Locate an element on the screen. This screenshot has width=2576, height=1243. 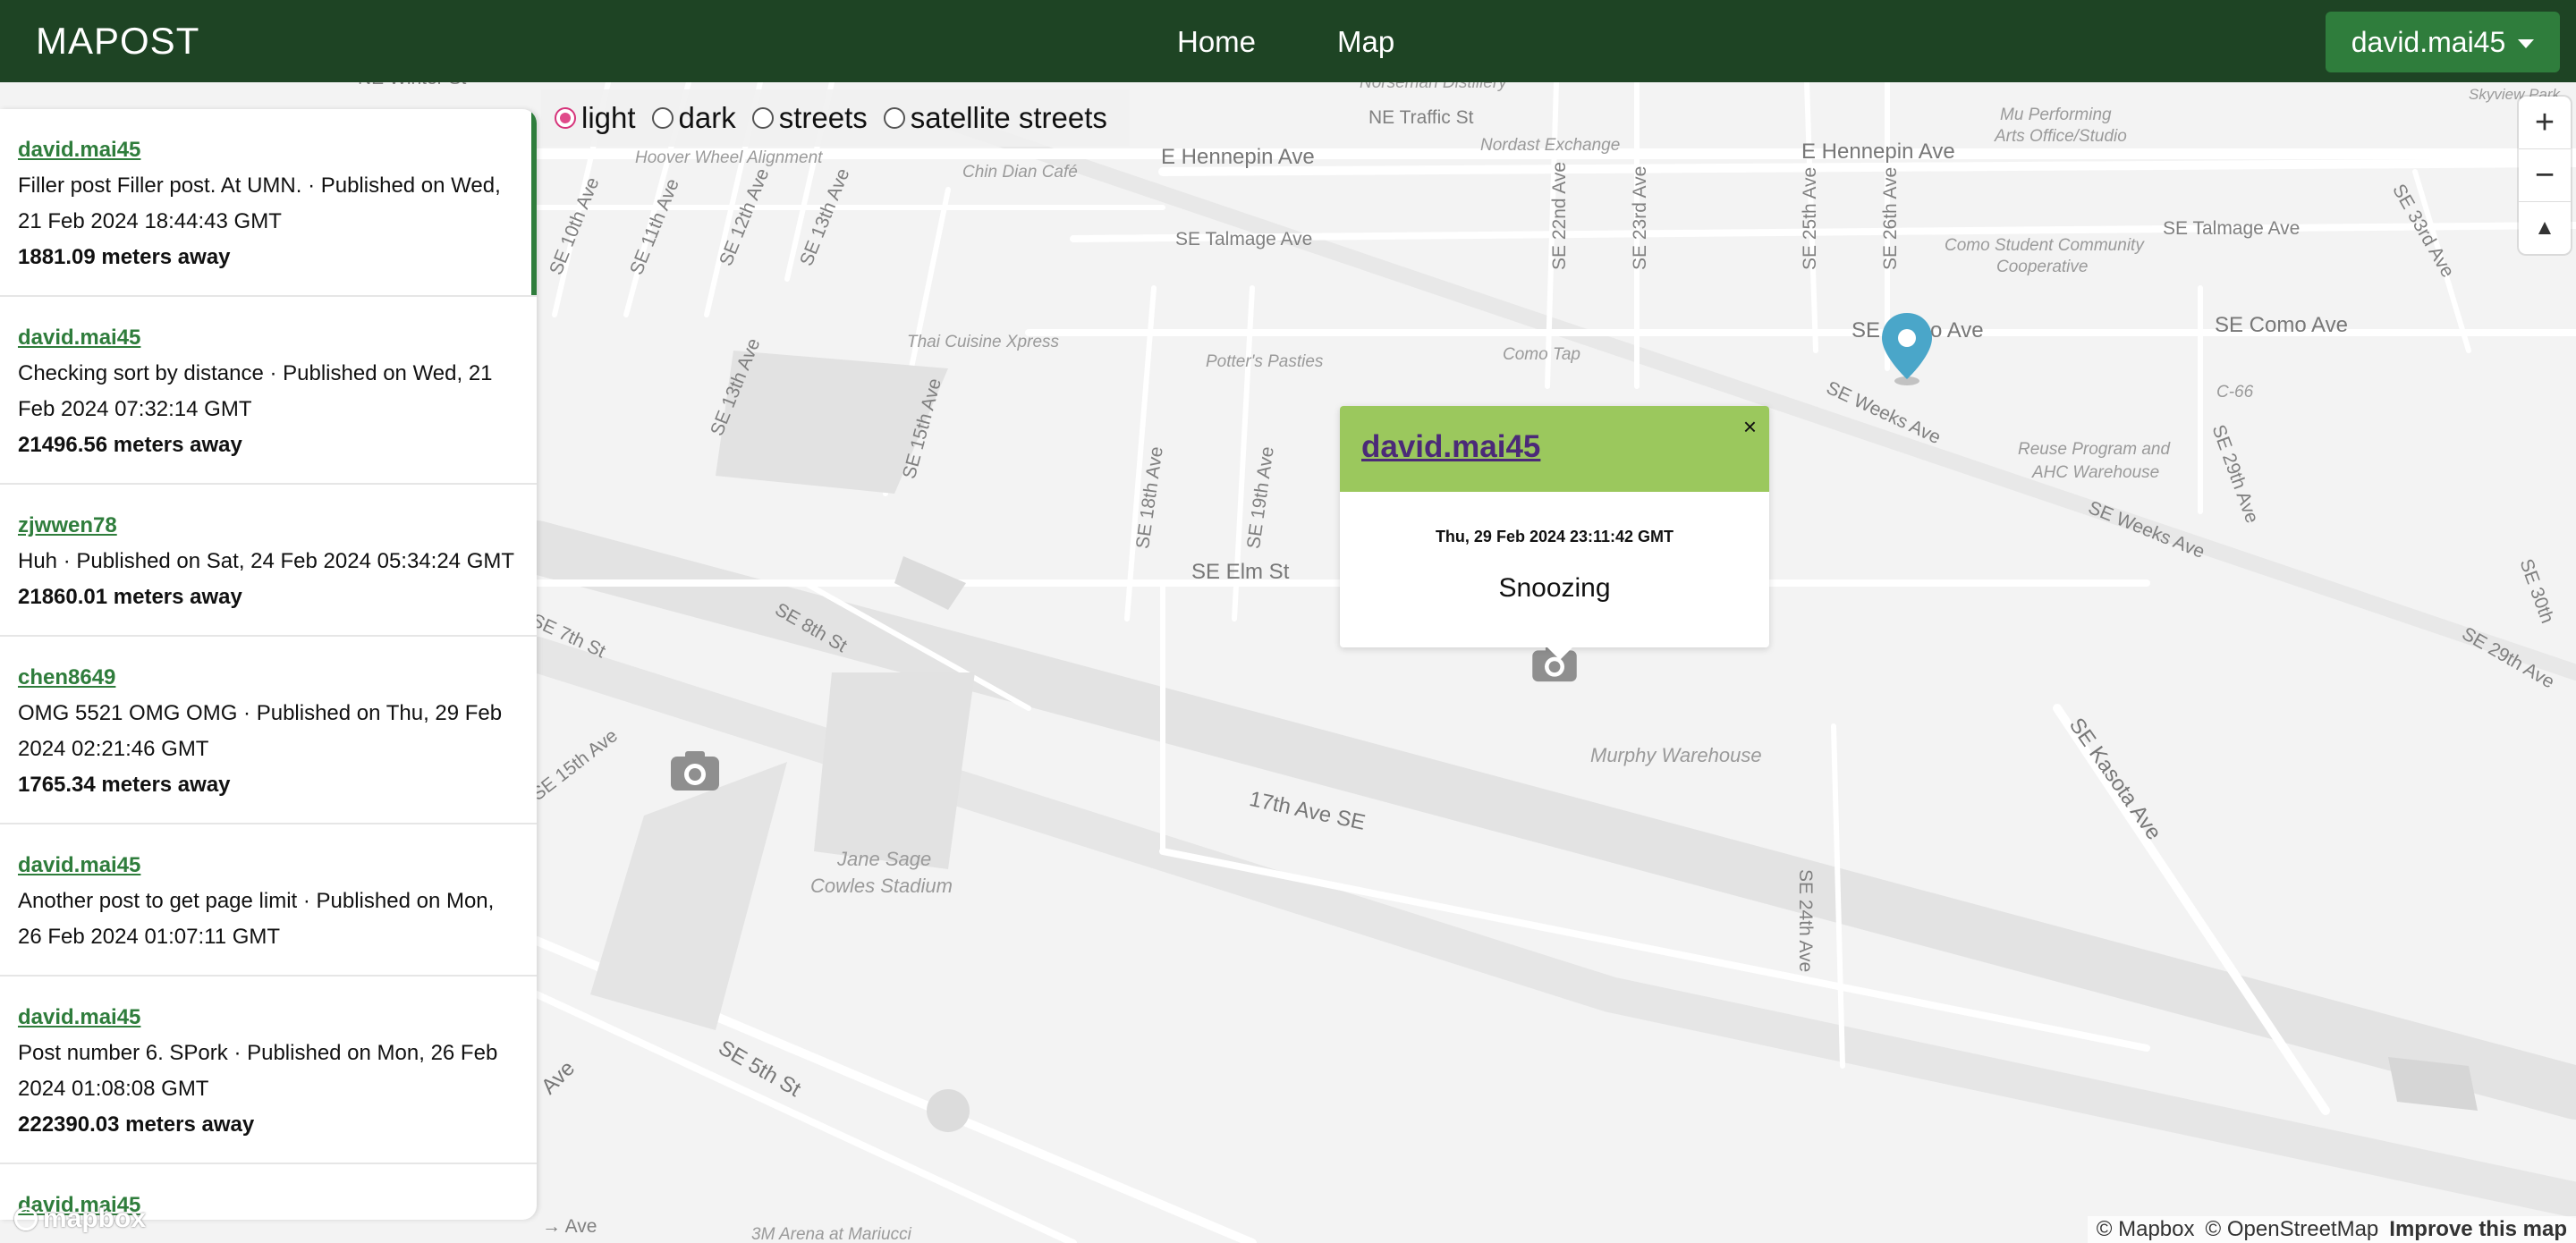
compass-button: ▲ is located at coordinates (2545, 228).